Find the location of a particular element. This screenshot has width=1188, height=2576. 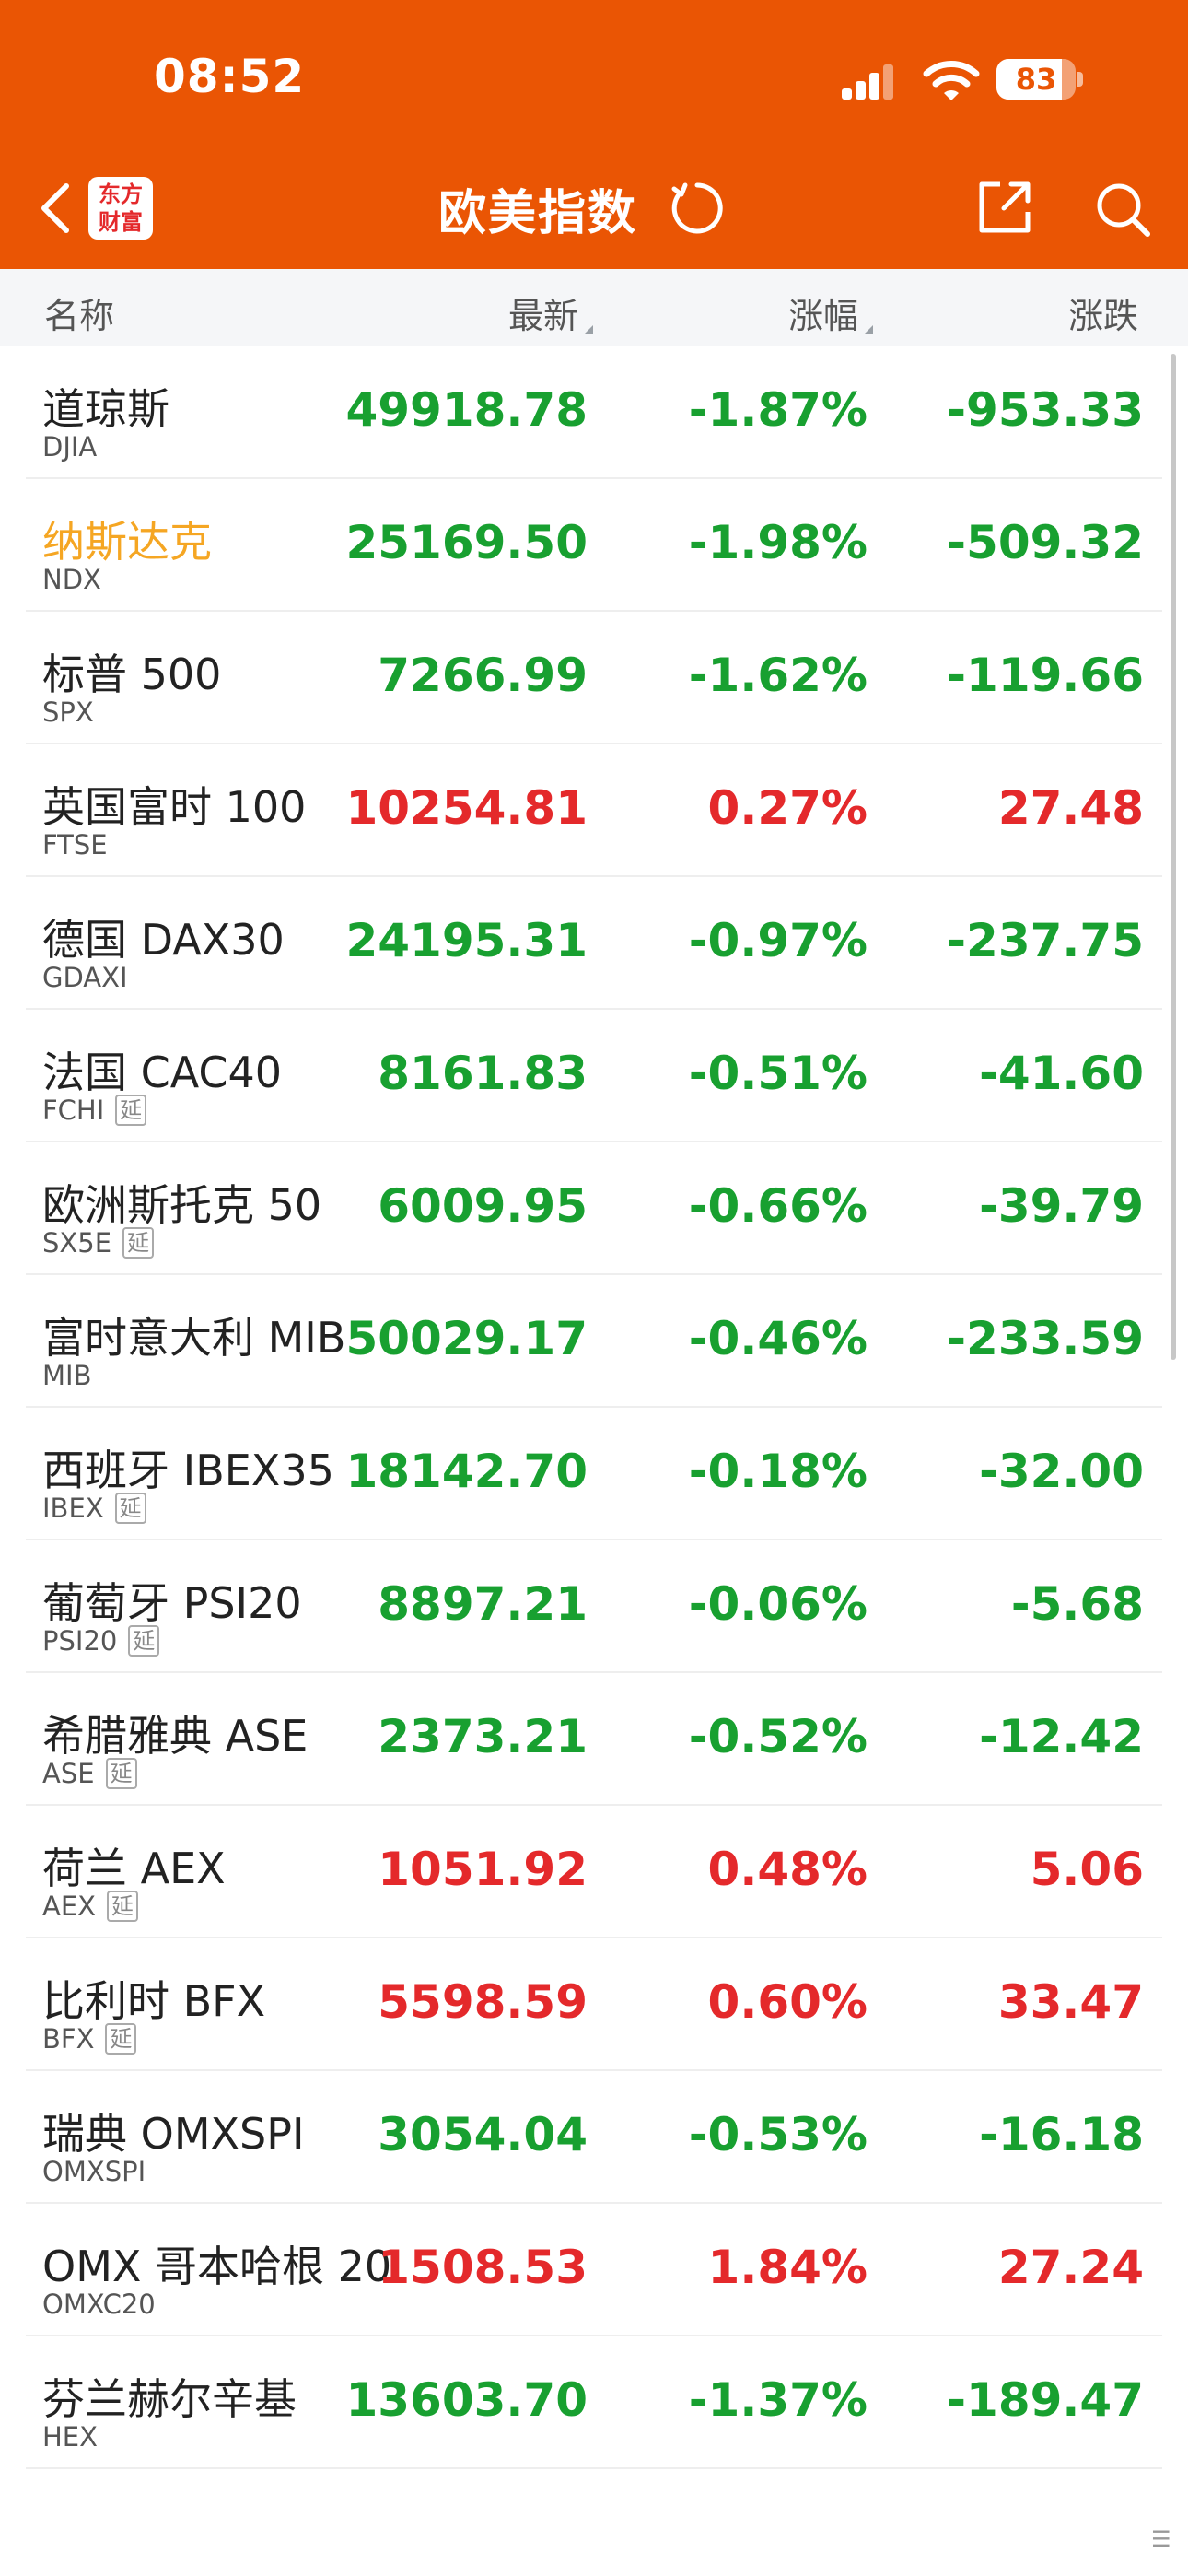

change-percent: -0.06% is located at coordinates (778, 1604).